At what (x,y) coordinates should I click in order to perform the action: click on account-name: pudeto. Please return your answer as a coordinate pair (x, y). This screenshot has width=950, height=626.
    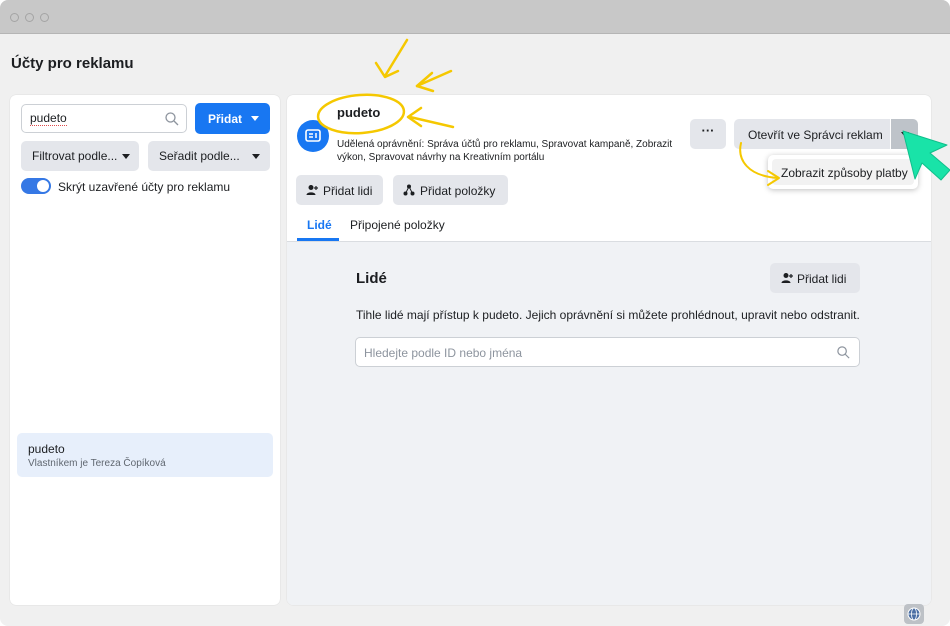
    Looking at the image, I should click on (359, 112).